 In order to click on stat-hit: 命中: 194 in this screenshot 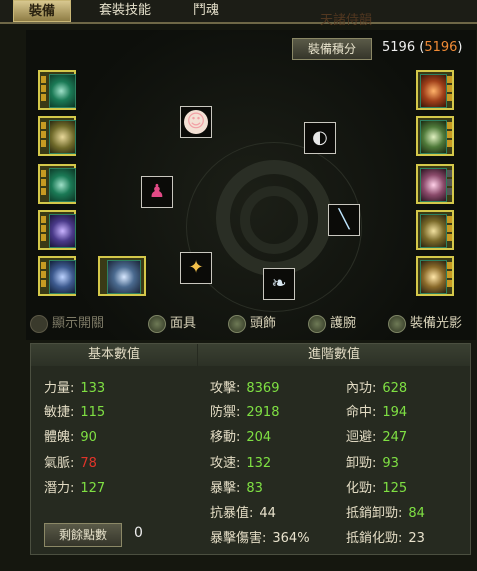, I will do `click(377, 412)`.